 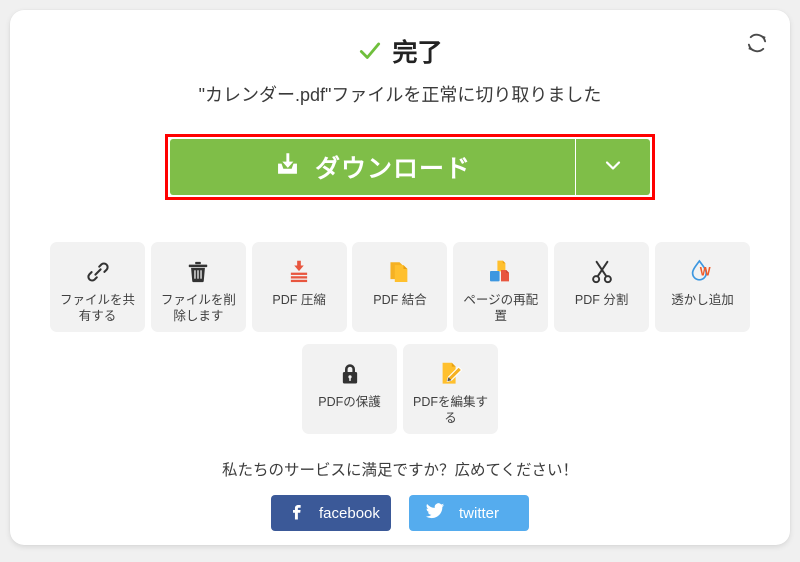 I want to click on tool-tile-edit-pdf: PDFを編集する, so click(x=450, y=389).